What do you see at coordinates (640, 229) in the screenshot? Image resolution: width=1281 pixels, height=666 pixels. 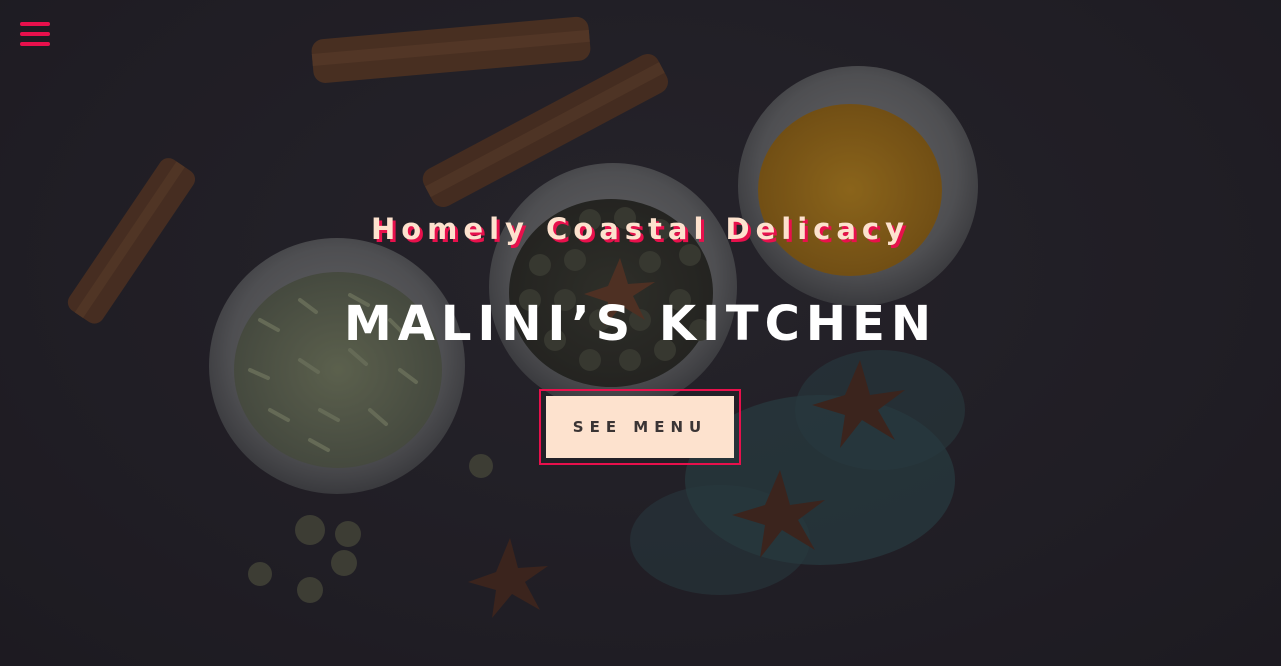 I see `hero-tagline: Homely Coastal Delicacy` at bounding box center [640, 229].